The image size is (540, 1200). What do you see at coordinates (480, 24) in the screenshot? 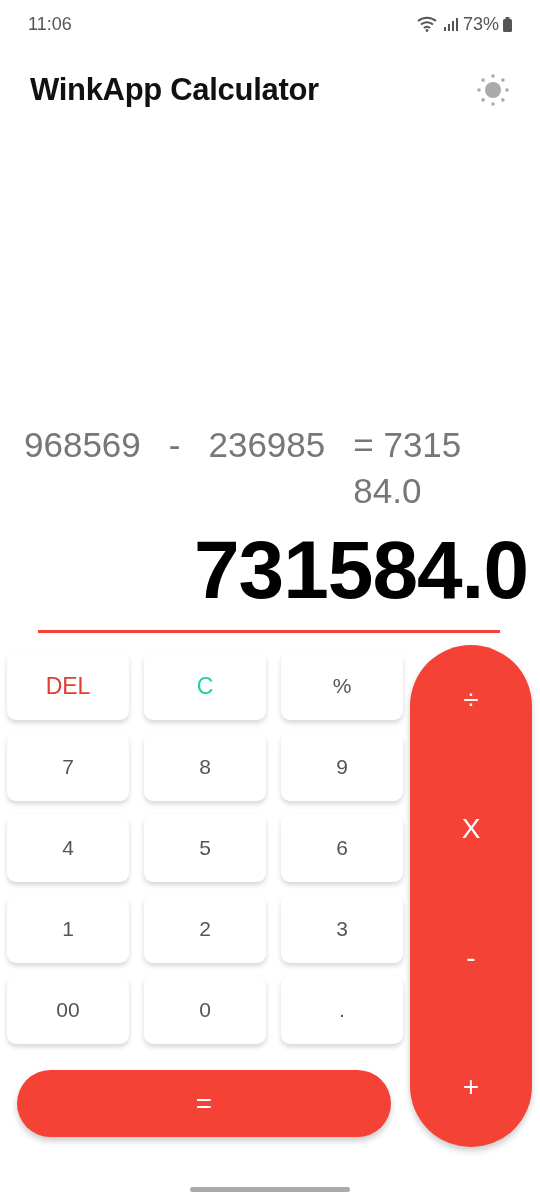
I see `battery-percent: 73%` at bounding box center [480, 24].